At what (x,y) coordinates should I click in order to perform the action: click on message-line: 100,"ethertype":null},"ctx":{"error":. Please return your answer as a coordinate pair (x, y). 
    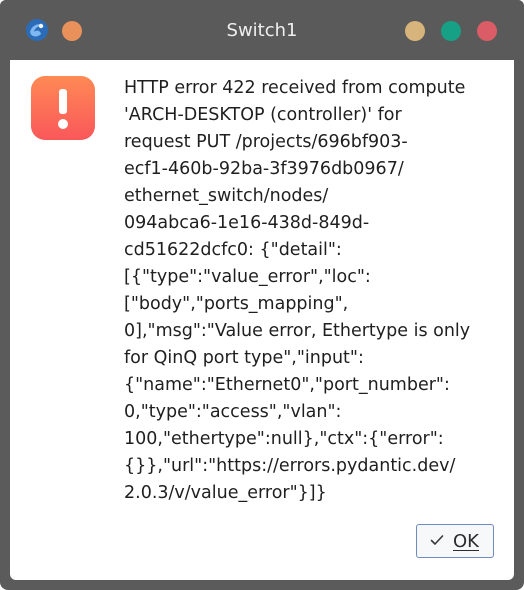
    Looking at the image, I should click on (284, 439).